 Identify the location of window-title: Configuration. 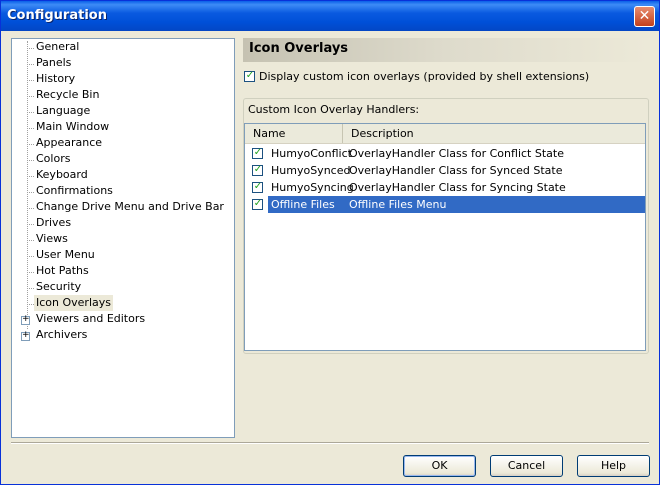
(57, 15).